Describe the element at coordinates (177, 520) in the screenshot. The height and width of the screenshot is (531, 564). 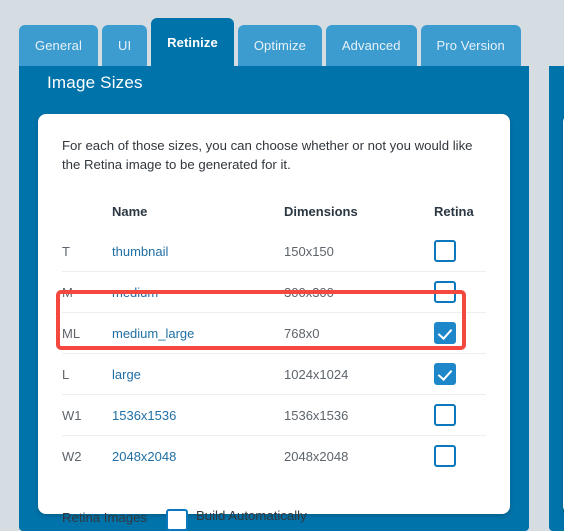
I see `build-automatically-checkbox` at that location.